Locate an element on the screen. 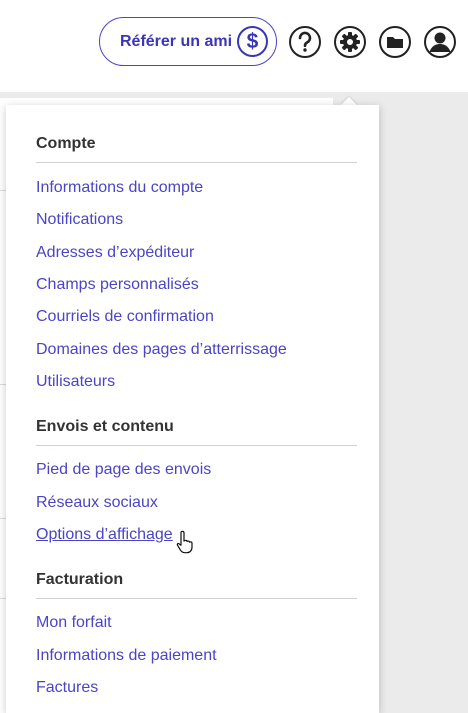 The width and height of the screenshot is (468, 713). refer-a-friend-label: Référer un ami is located at coordinates (176, 41).